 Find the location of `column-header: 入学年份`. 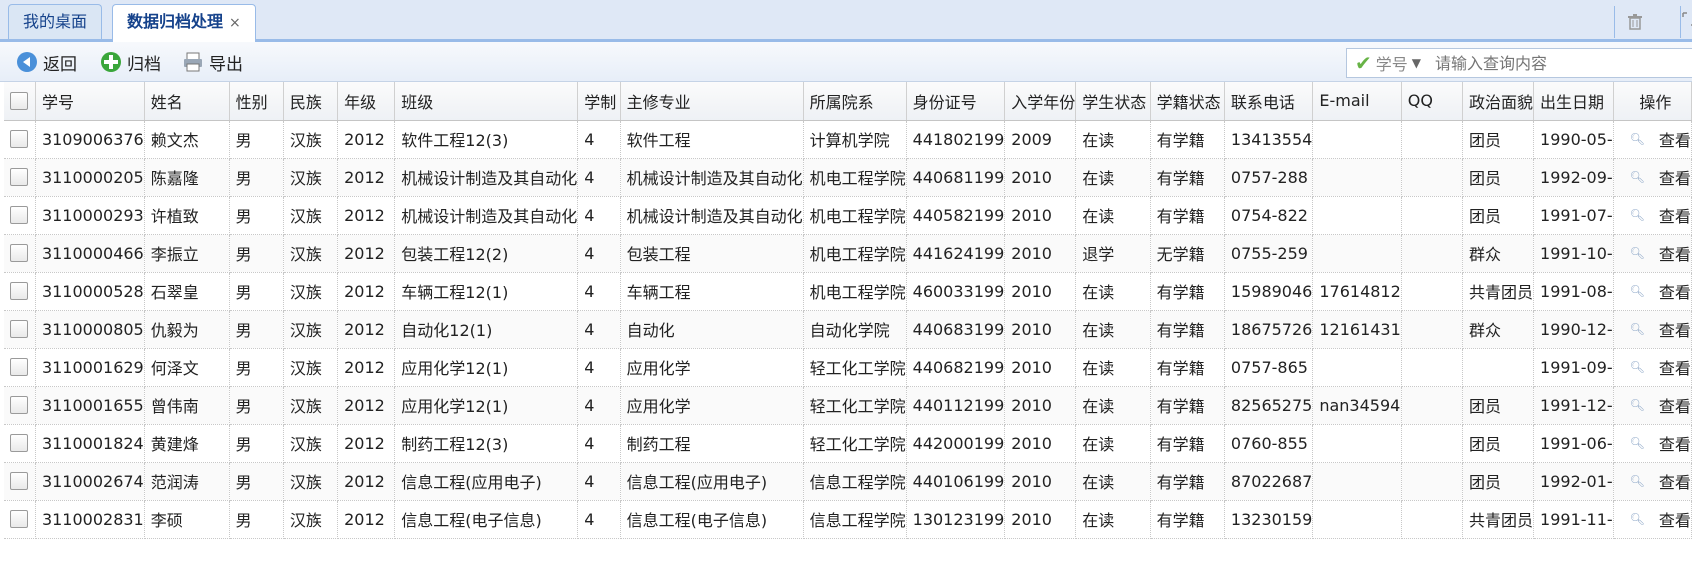

column-header: 入学年份 is located at coordinates (1040, 101).